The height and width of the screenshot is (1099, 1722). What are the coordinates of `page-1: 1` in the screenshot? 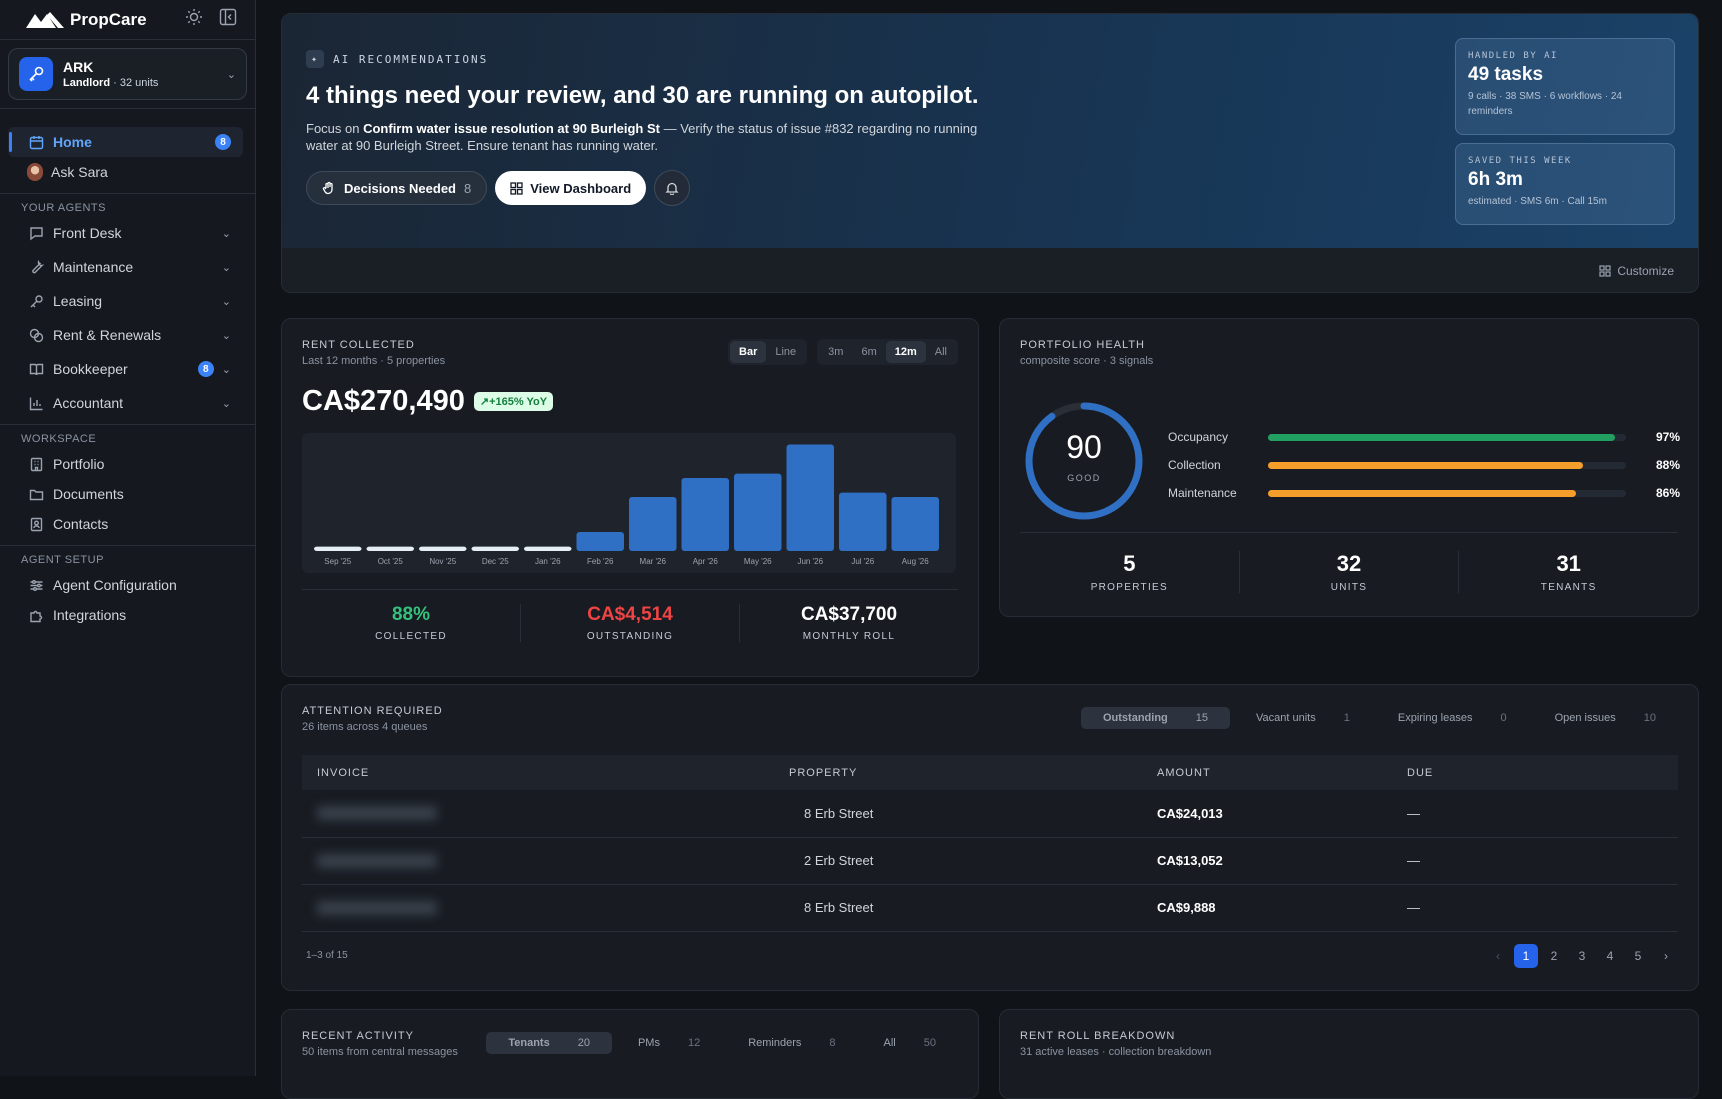 It's located at (1526, 956).